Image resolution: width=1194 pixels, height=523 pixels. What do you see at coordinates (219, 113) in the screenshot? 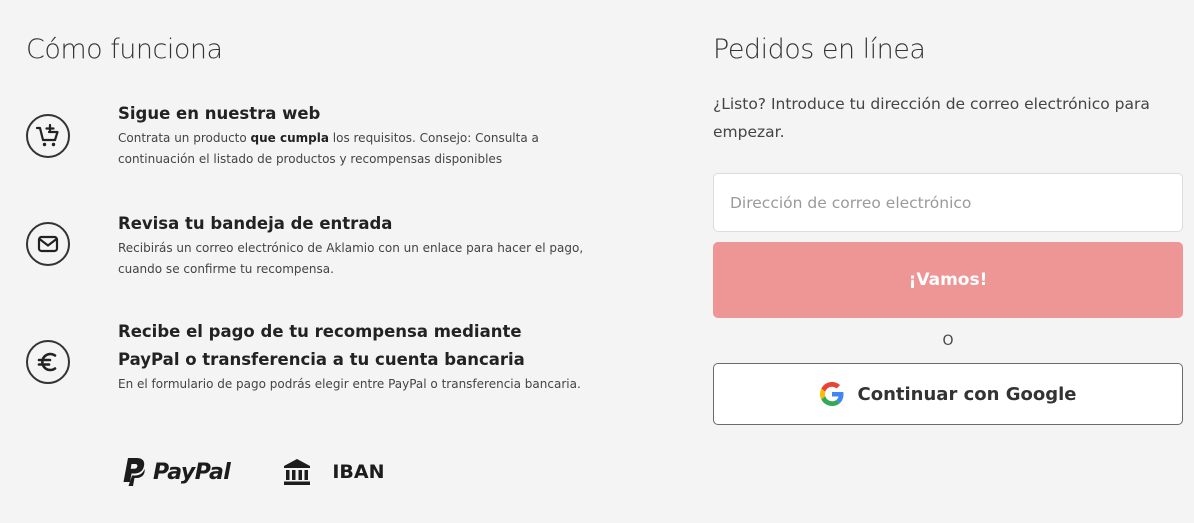
I see `step-title: Sigue en nuestra web` at bounding box center [219, 113].